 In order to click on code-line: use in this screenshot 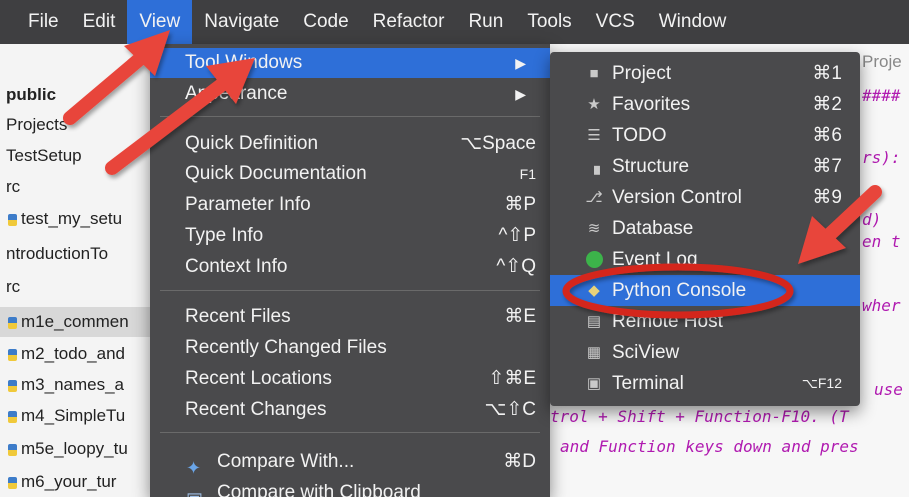, I will do `click(888, 389)`.